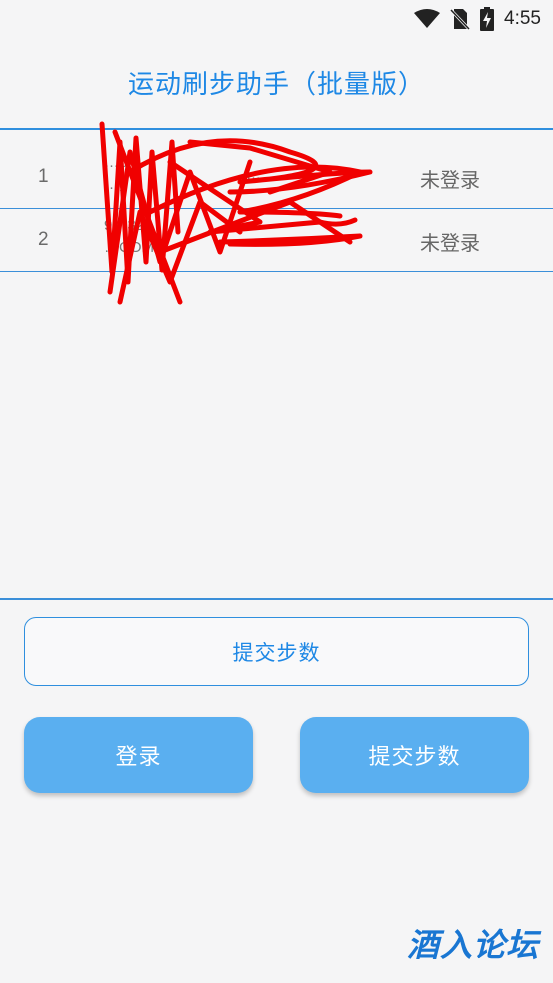  I want to click on battery-charging-icon, so click(487, 19).